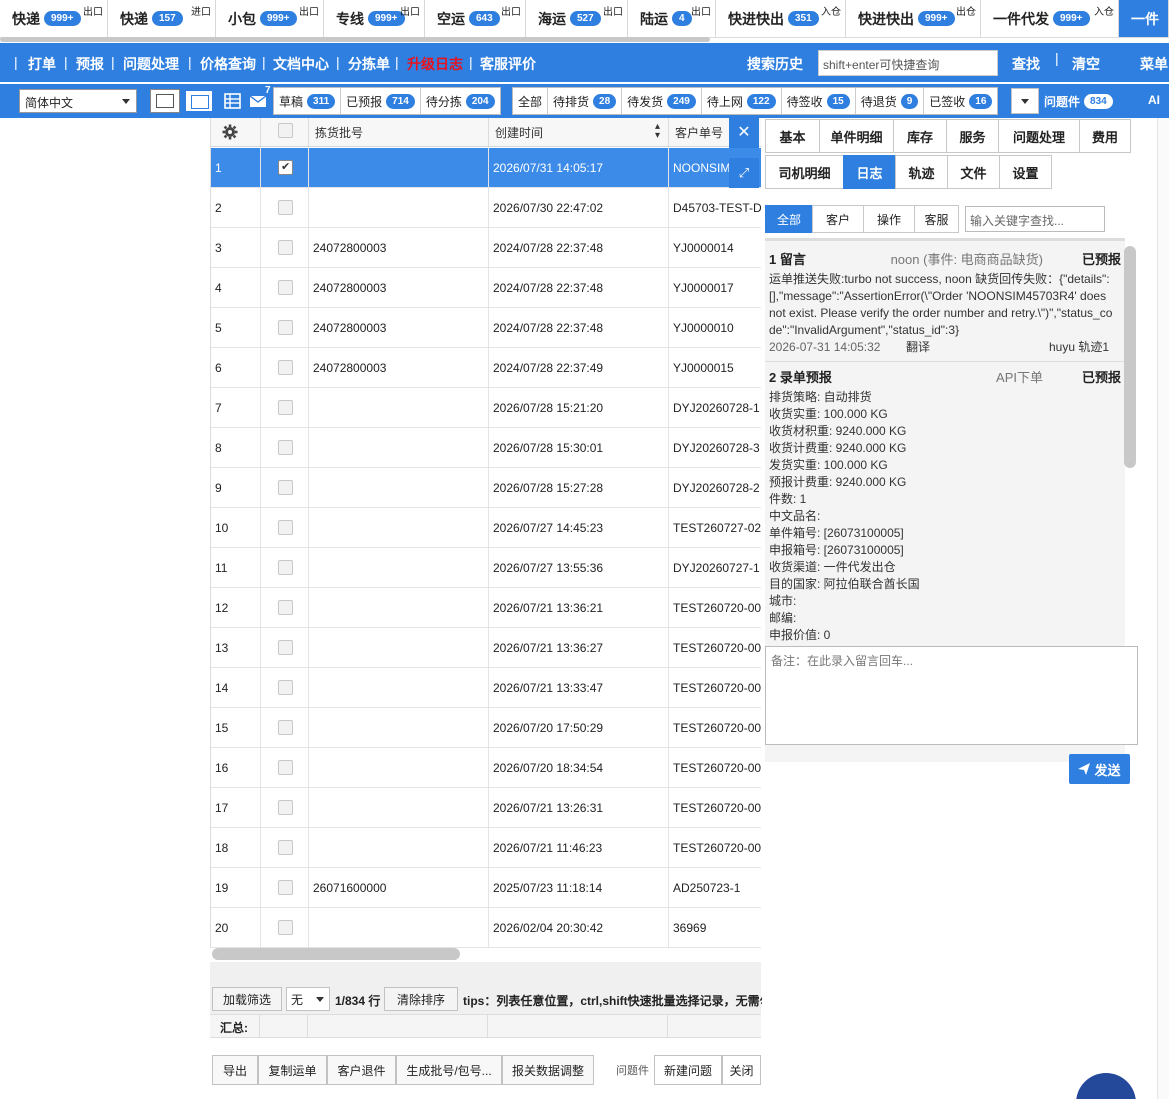 The image size is (1169, 1099). Describe the element at coordinates (741, 1070) in the screenshot. I see `close-issue-button: 关闭` at that location.